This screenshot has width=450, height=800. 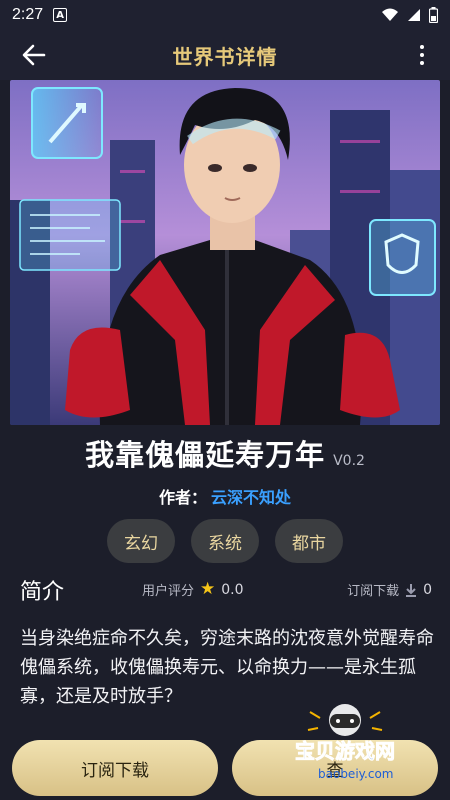 I want to click on user-rating: 用户评分 ★ 0.0, so click(x=193, y=589).